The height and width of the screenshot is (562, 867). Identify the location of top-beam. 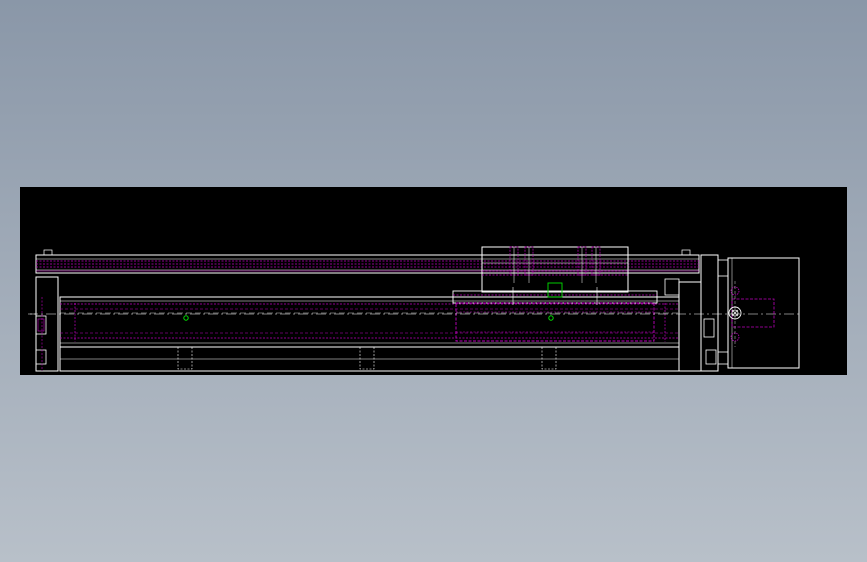
(367, 261).